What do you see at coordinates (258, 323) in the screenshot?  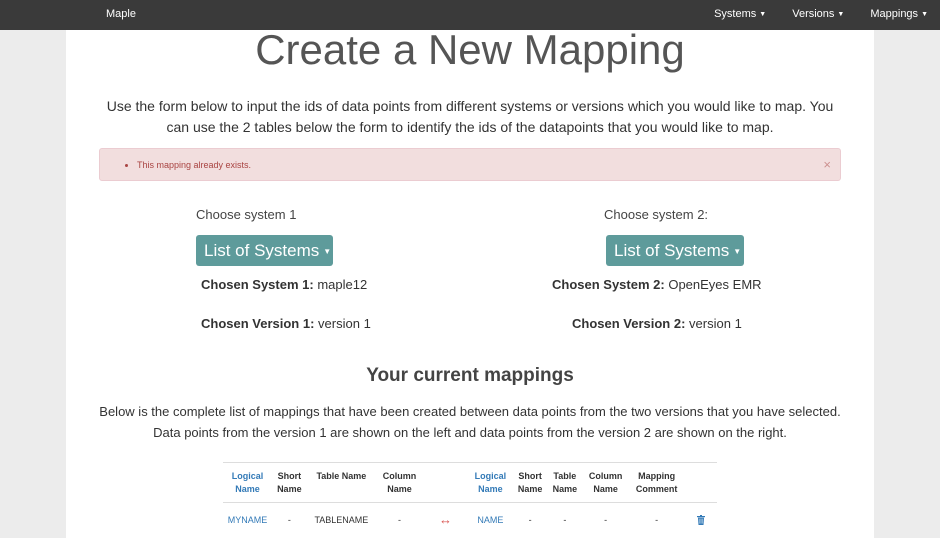 I see `chosen-version-1-label: Chosen Version 1:` at bounding box center [258, 323].